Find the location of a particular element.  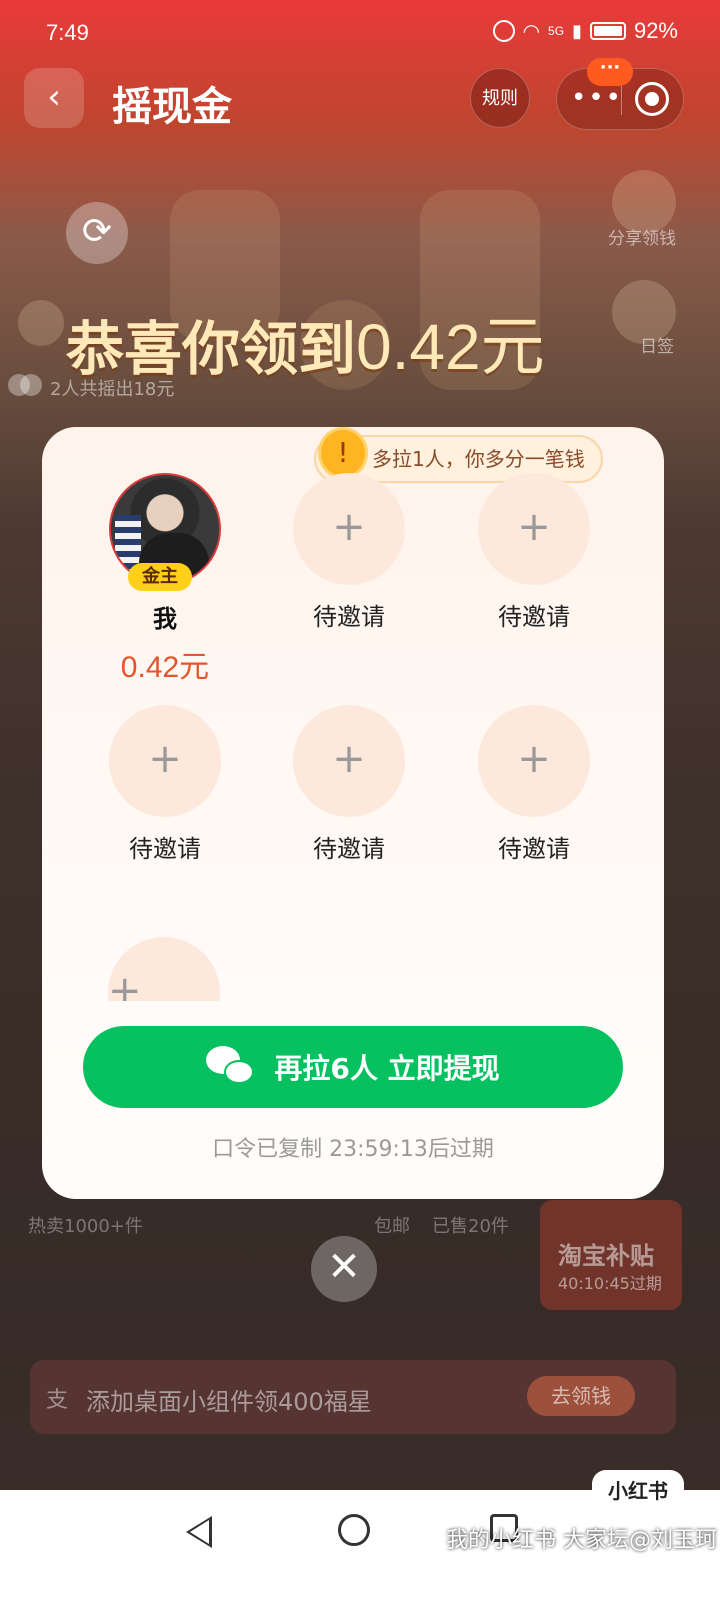

shook-summary: 2人共摇出18元 is located at coordinates (91, 387).